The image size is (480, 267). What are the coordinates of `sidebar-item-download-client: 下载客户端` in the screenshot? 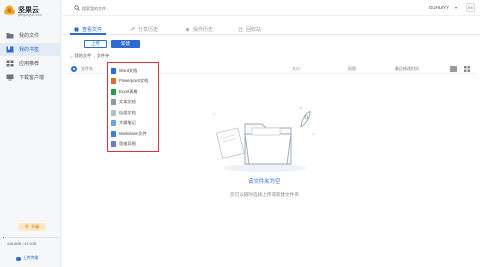 It's located at (30, 77).